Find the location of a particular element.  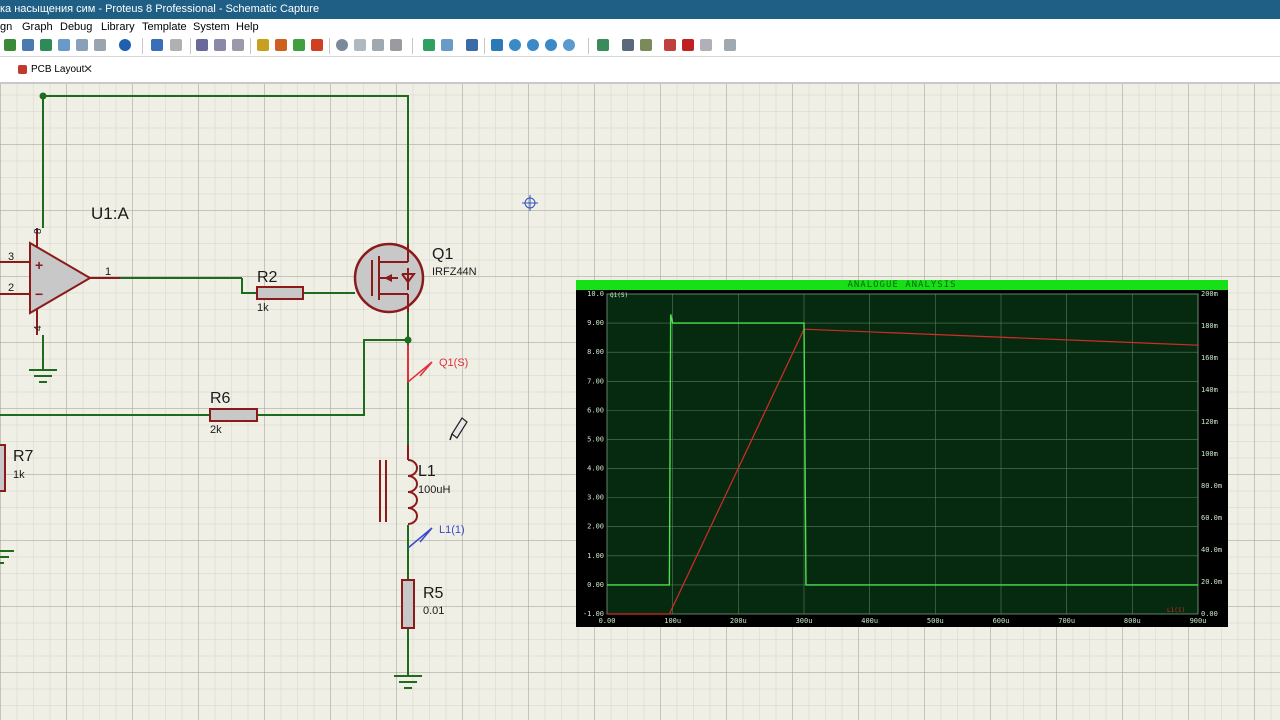

u1-pin-3: 3 is located at coordinates (11, 257).